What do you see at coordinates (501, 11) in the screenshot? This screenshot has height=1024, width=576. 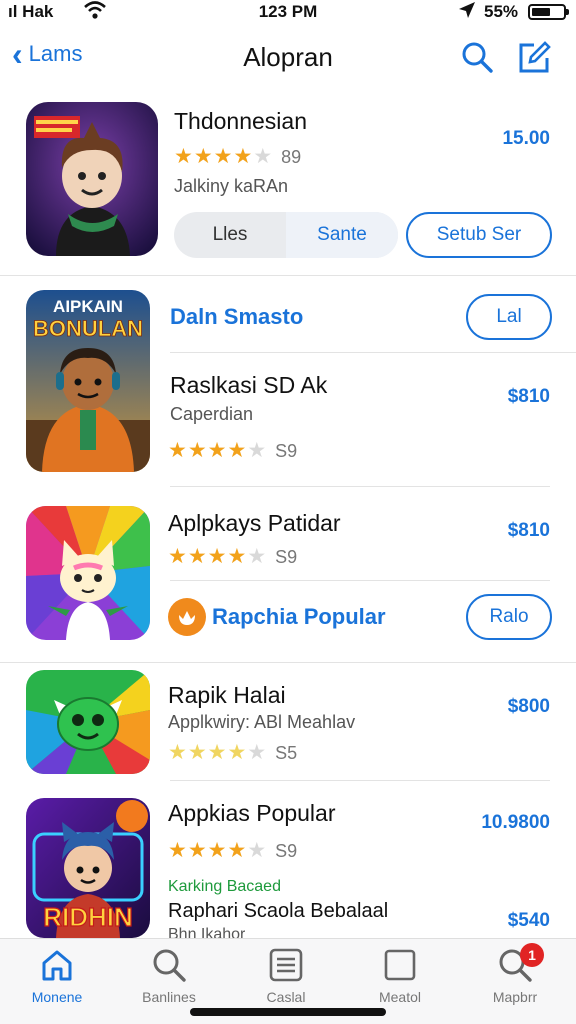 I see `battery-percent: 55%` at bounding box center [501, 11].